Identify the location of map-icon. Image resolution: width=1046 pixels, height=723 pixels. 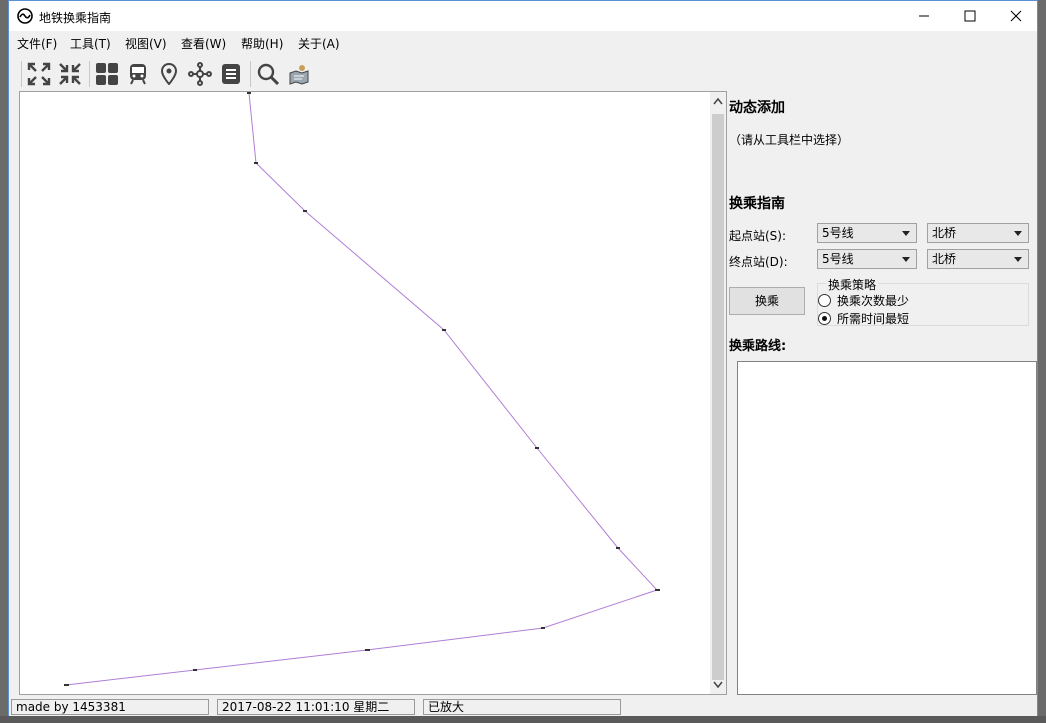
(299, 74).